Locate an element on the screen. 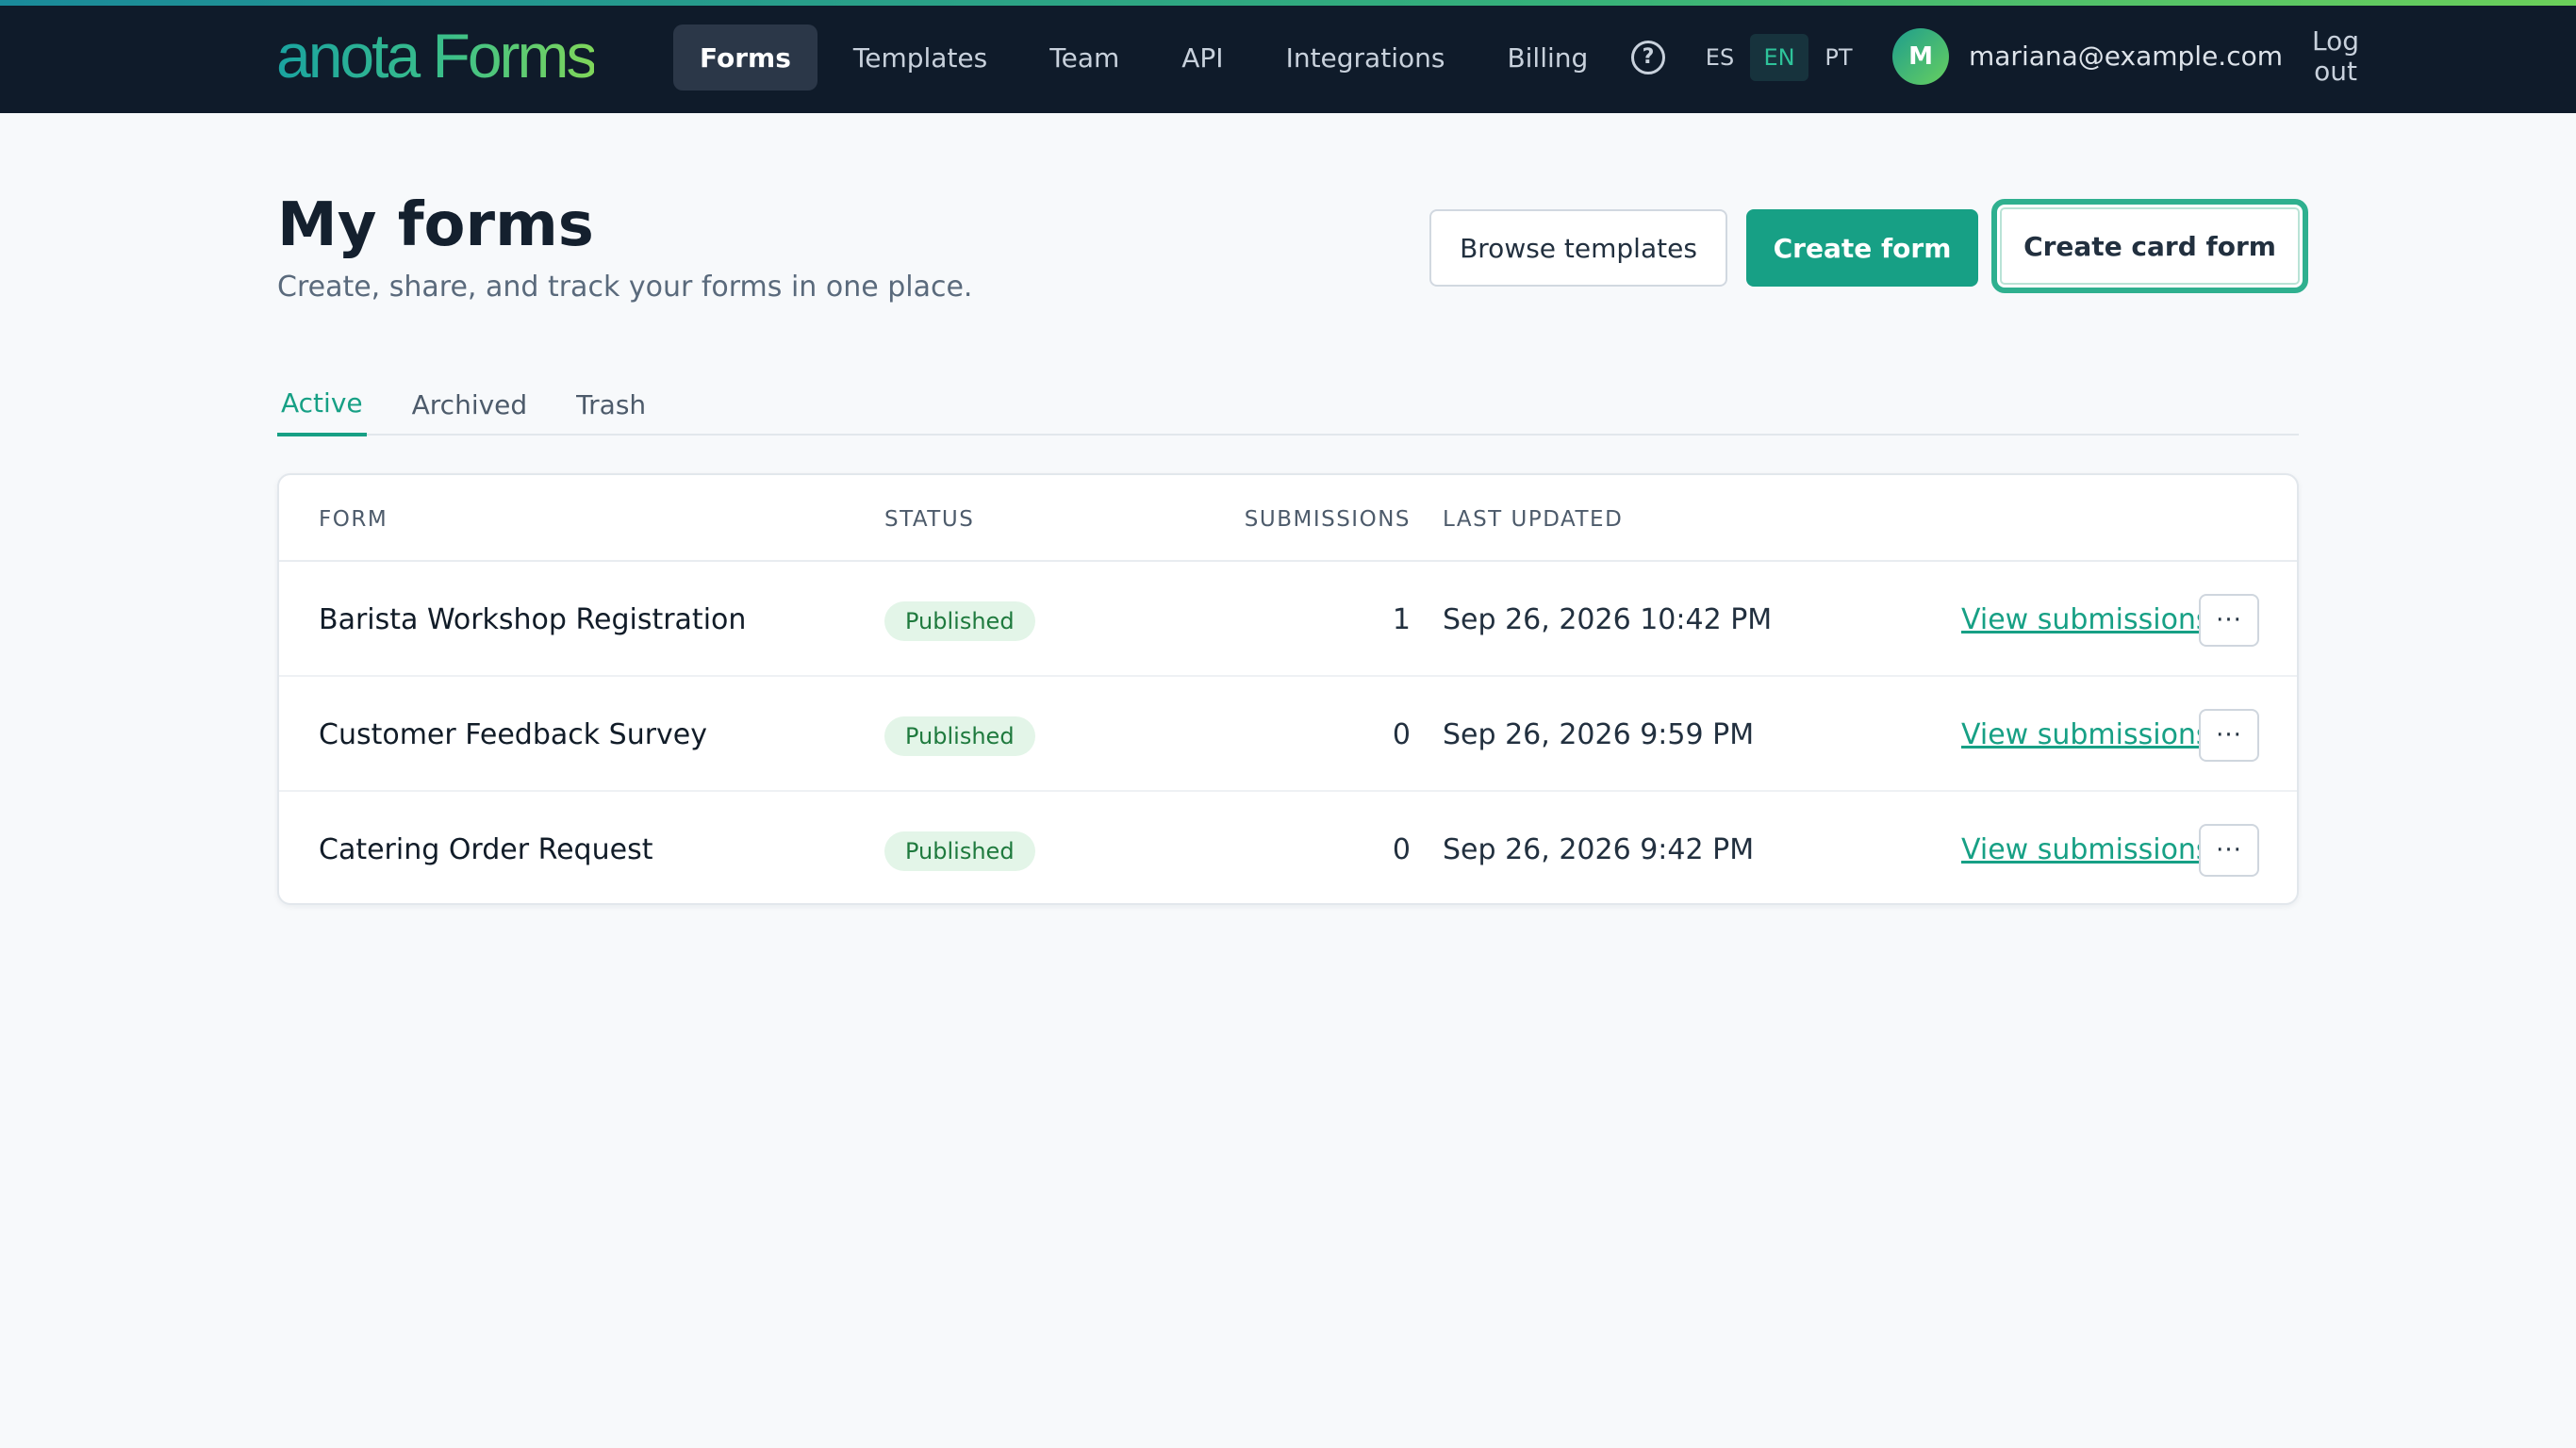  column-header-submissions: SUBMISSIONS is located at coordinates (1327, 519).